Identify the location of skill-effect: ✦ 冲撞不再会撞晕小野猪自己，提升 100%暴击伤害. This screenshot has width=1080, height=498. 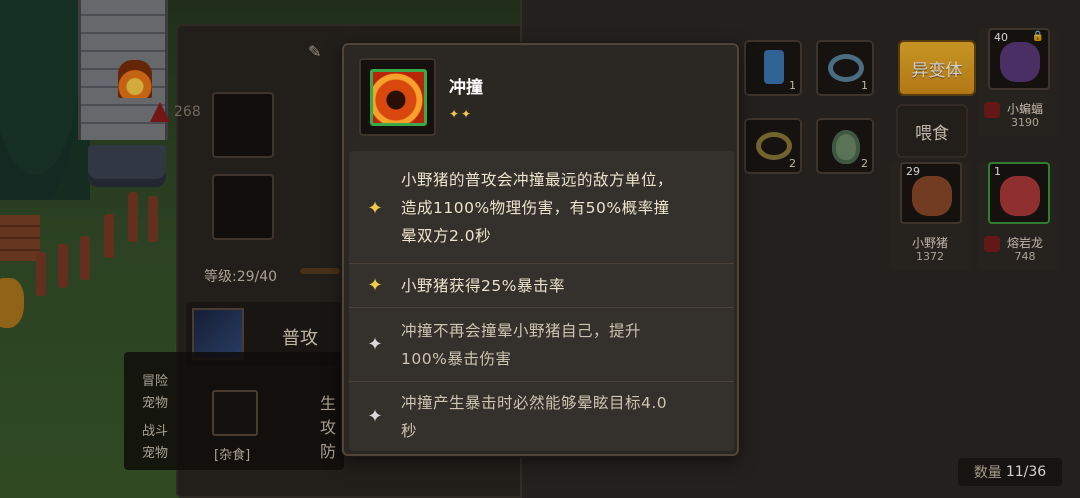
(541, 344).